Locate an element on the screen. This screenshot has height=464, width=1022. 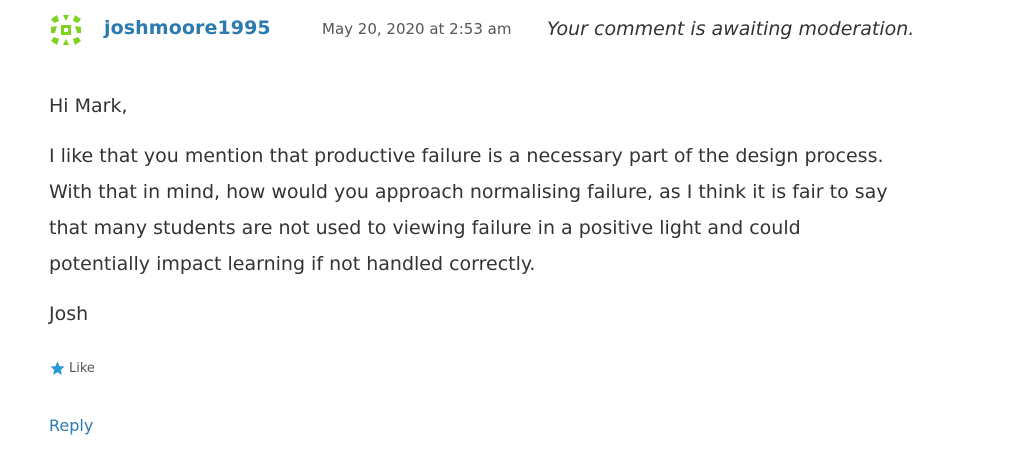
moderation-notice: Your comment is awaiting moderation. is located at coordinates (731, 29).